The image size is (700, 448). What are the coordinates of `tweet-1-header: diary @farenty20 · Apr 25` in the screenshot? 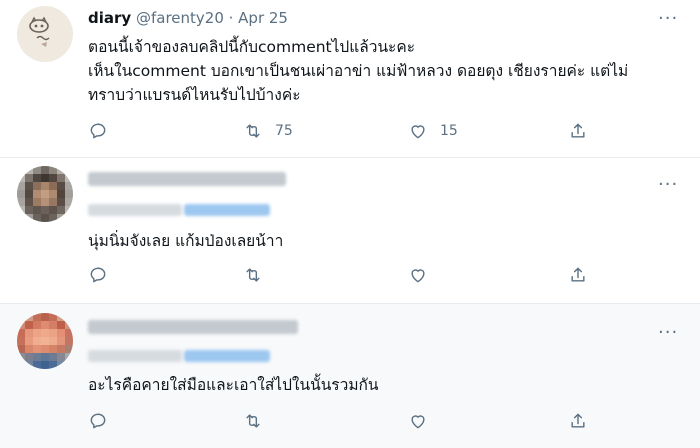 It's located at (188, 18).